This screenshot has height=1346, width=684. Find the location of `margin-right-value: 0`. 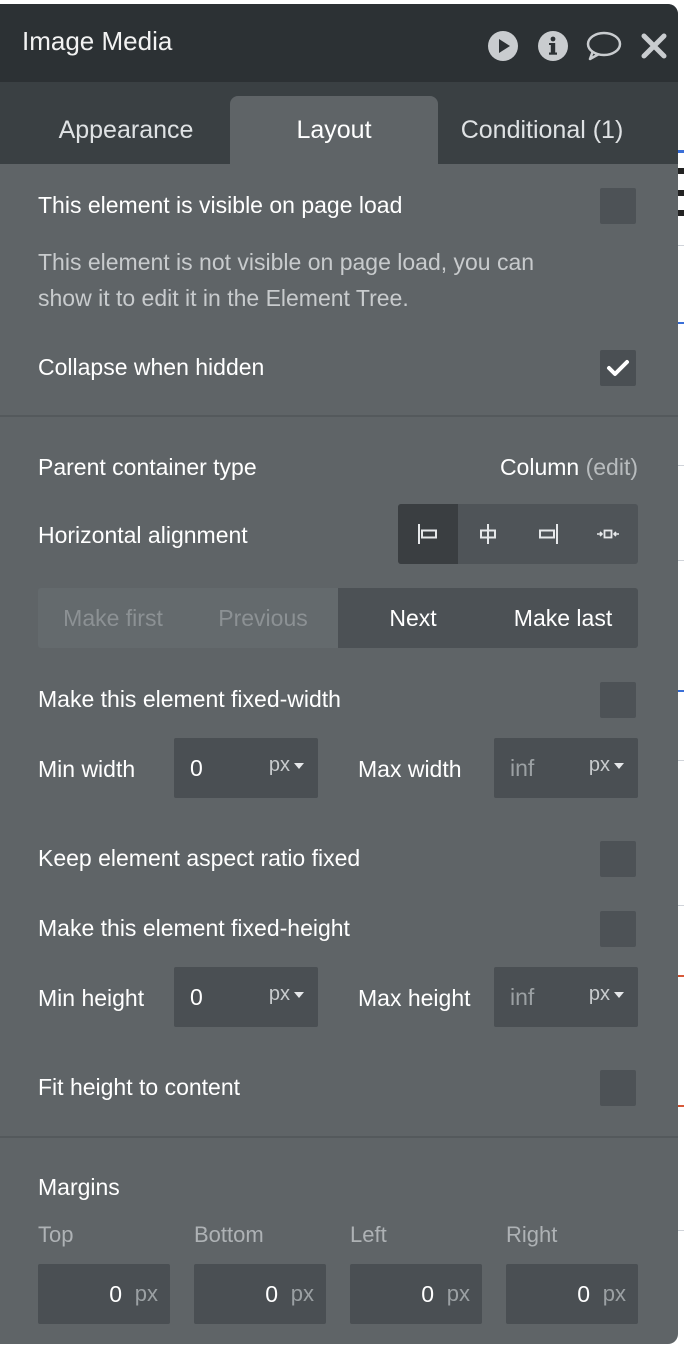

margin-right-value: 0 is located at coordinates (583, 1294).